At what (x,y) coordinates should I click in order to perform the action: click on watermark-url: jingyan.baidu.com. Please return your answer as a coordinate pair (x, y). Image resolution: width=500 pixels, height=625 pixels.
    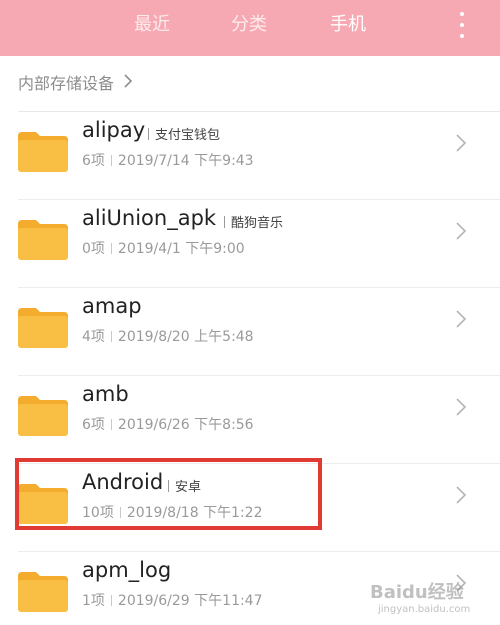
    Looking at the image, I should click on (424, 609).